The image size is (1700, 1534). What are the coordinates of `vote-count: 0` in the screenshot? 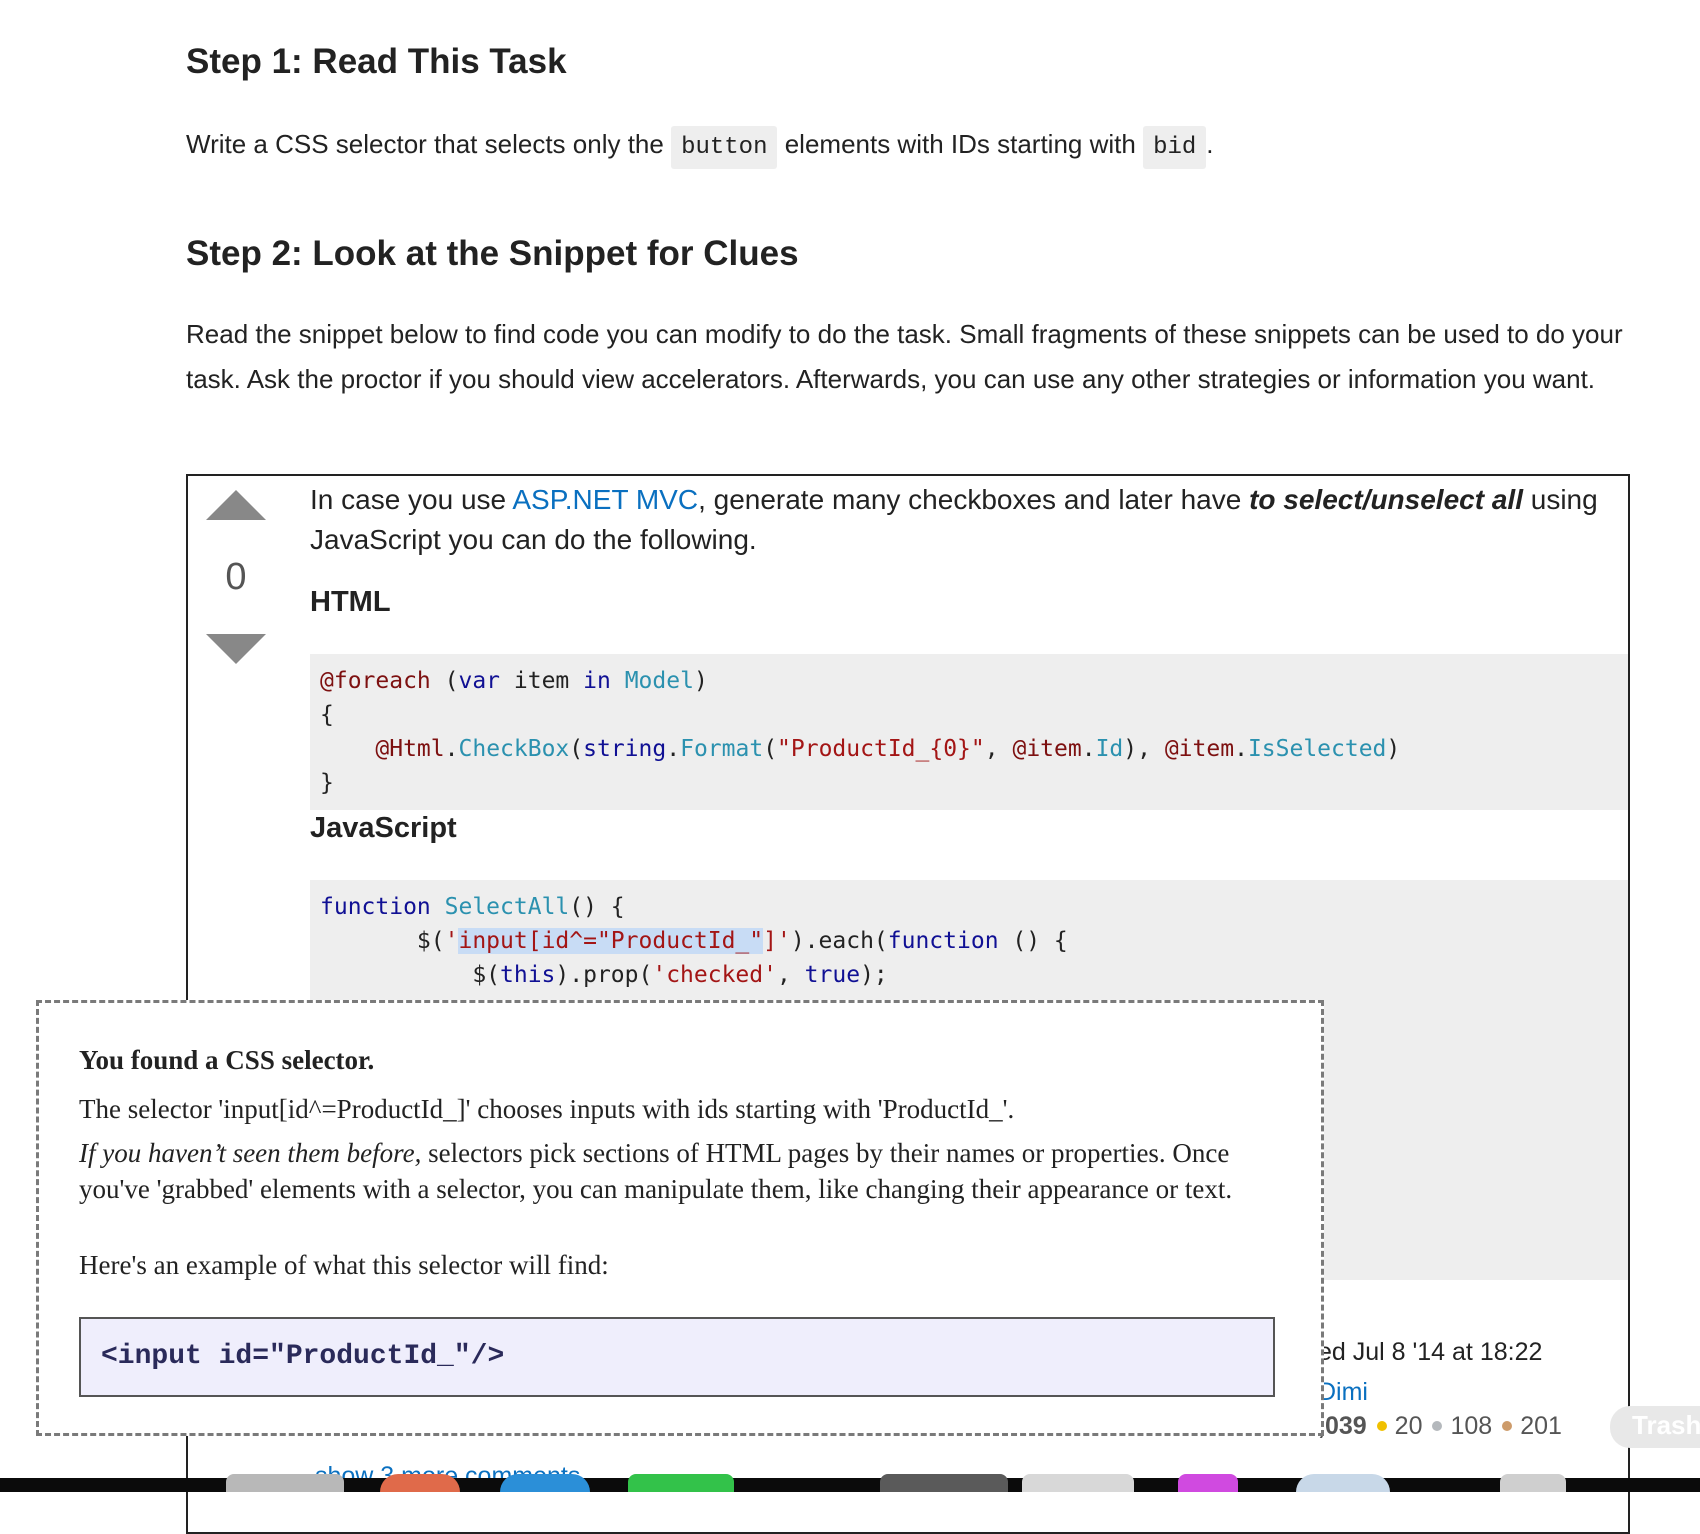 It's located at (236, 577).